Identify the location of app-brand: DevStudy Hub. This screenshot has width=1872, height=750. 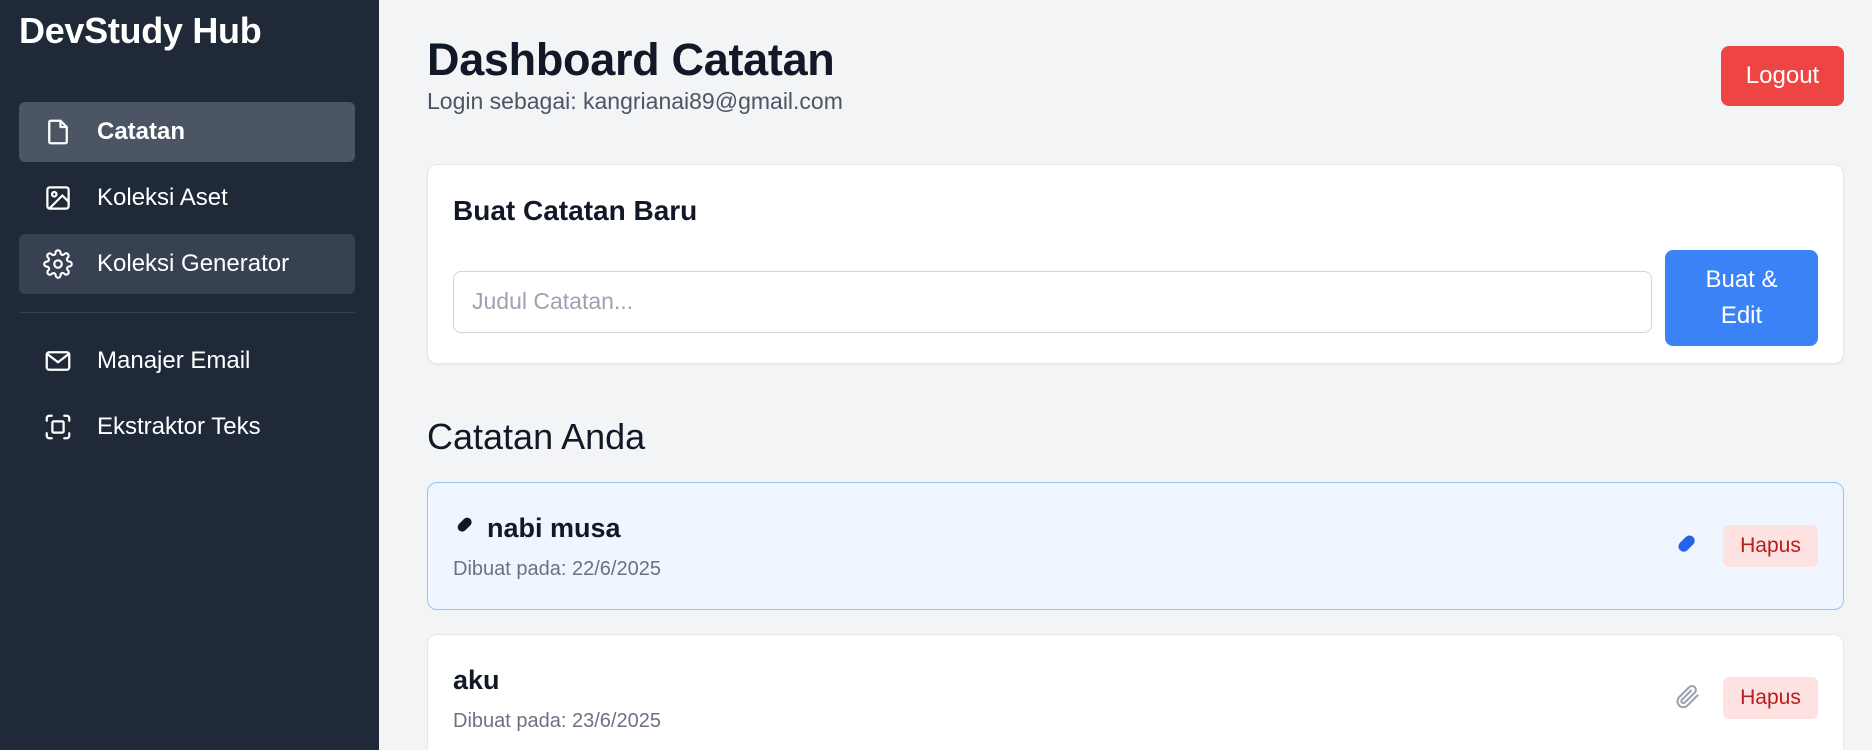
(140, 30).